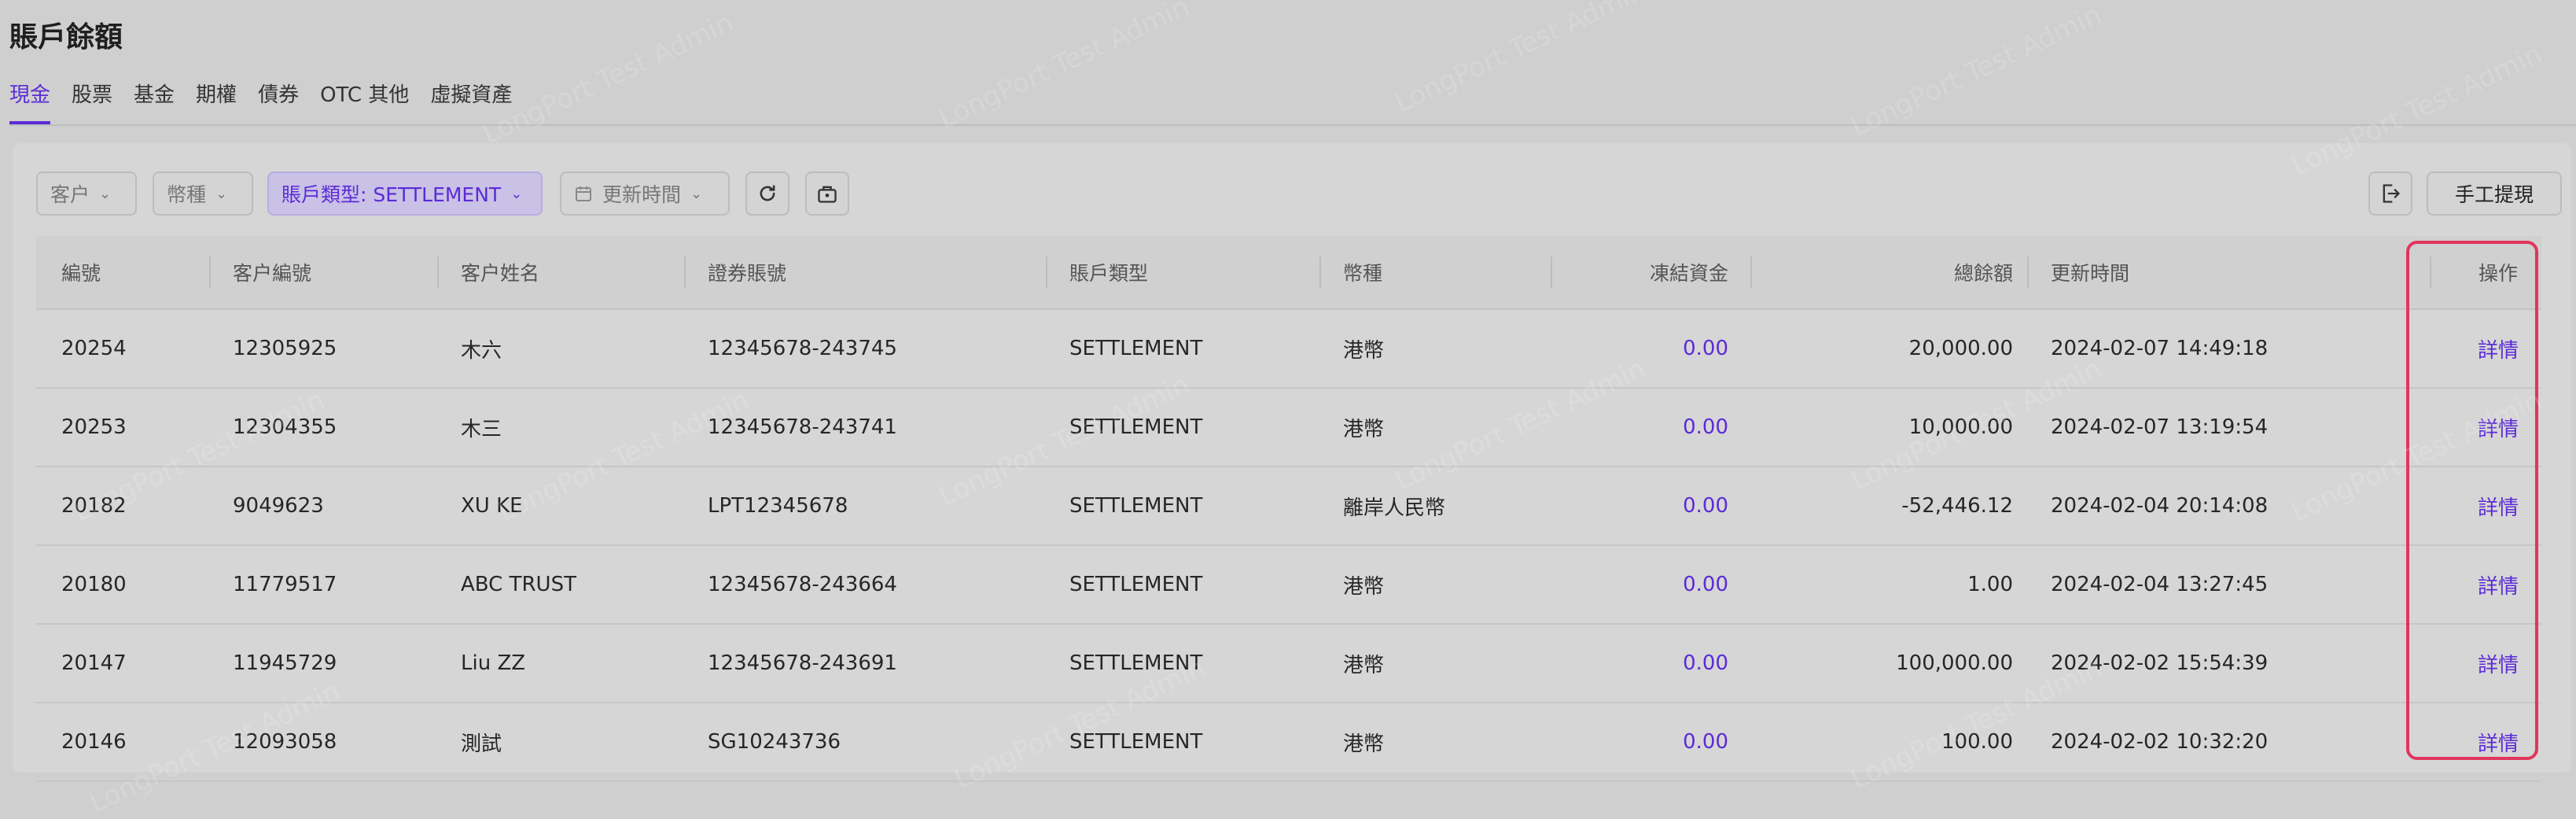  What do you see at coordinates (492, 506) in the screenshot?
I see `cell-customer-name: XU KE` at bounding box center [492, 506].